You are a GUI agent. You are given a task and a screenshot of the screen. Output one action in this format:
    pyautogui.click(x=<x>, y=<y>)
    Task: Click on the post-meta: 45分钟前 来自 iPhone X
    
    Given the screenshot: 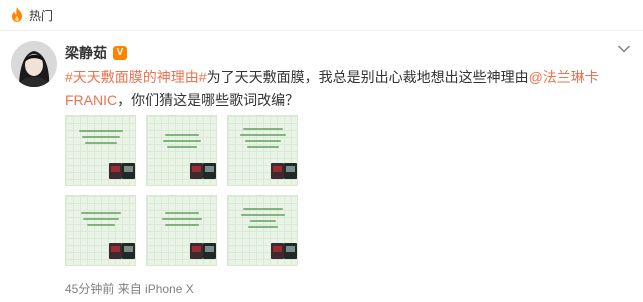 What is the action you would take?
    pyautogui.click(x=129, y=288)
    